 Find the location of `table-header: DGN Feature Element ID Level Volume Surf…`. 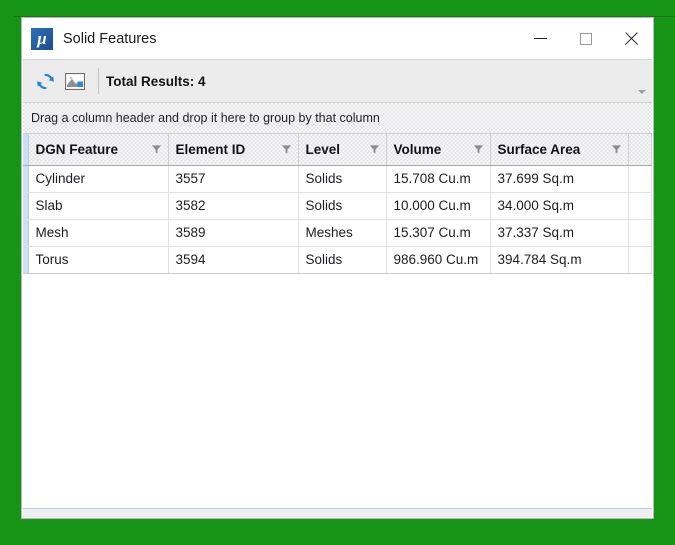

table-header: DGN Feature Element ID Level Volume Surf… is located at coordinates (337, 150).